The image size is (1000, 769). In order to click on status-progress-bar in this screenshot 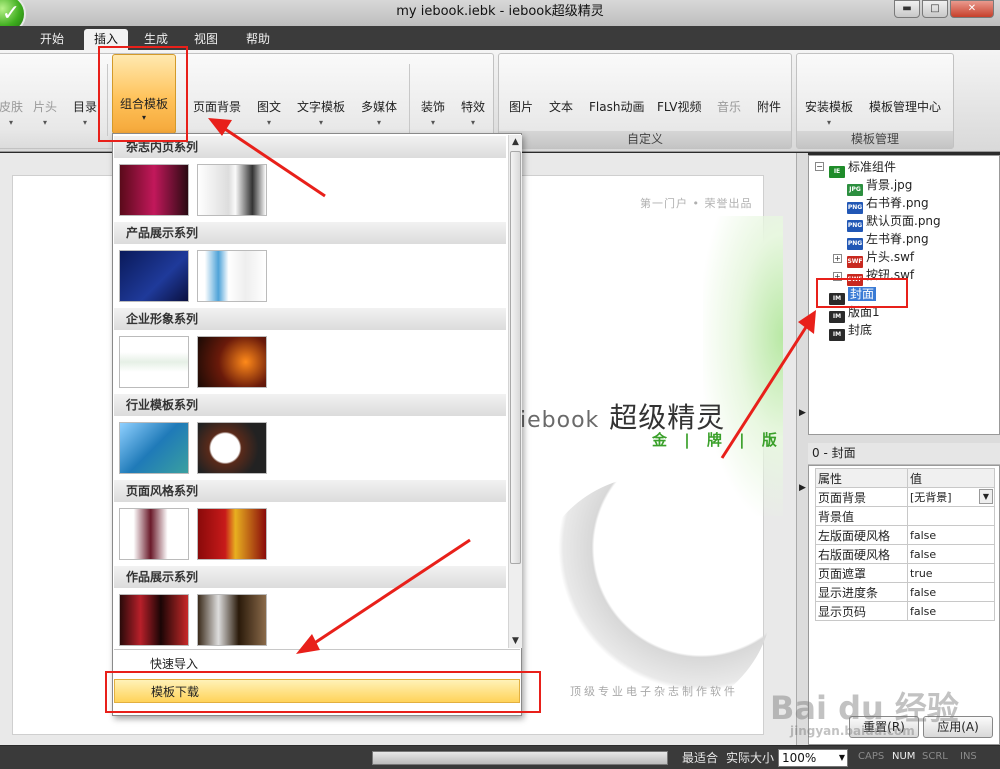, I will do `click(520, 758)`.